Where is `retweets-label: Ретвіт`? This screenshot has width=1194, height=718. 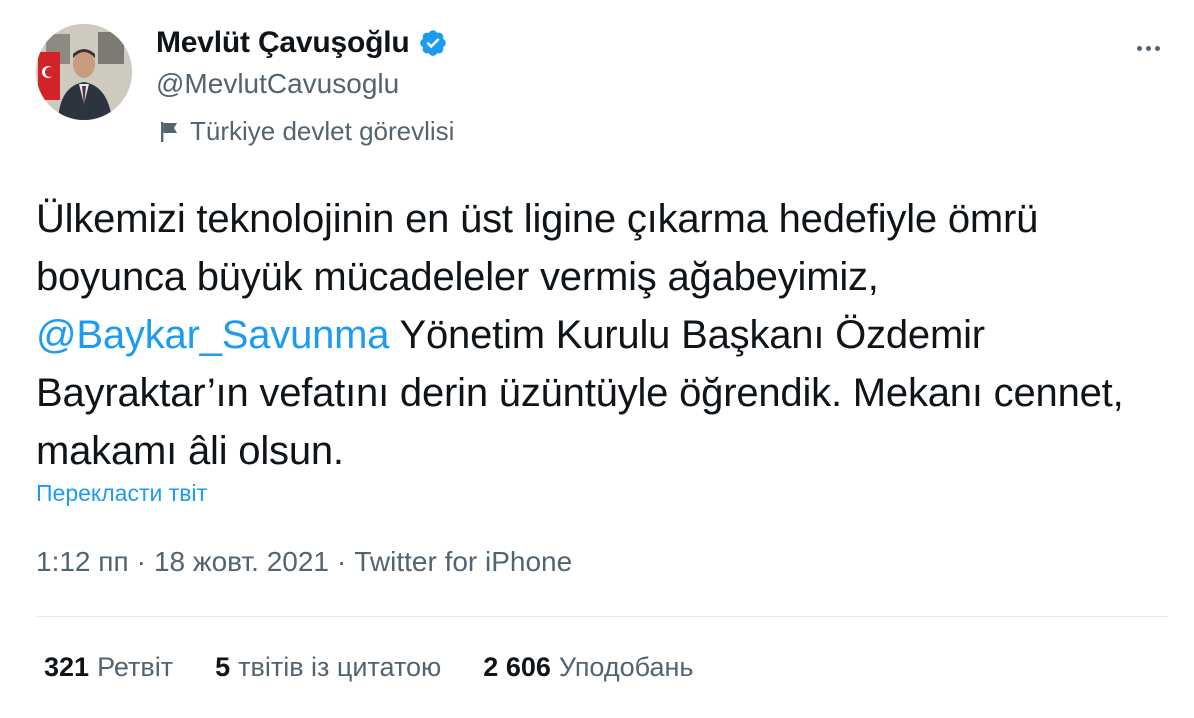 retweets-label: Ретвіт is located at coordinates (135, 667).